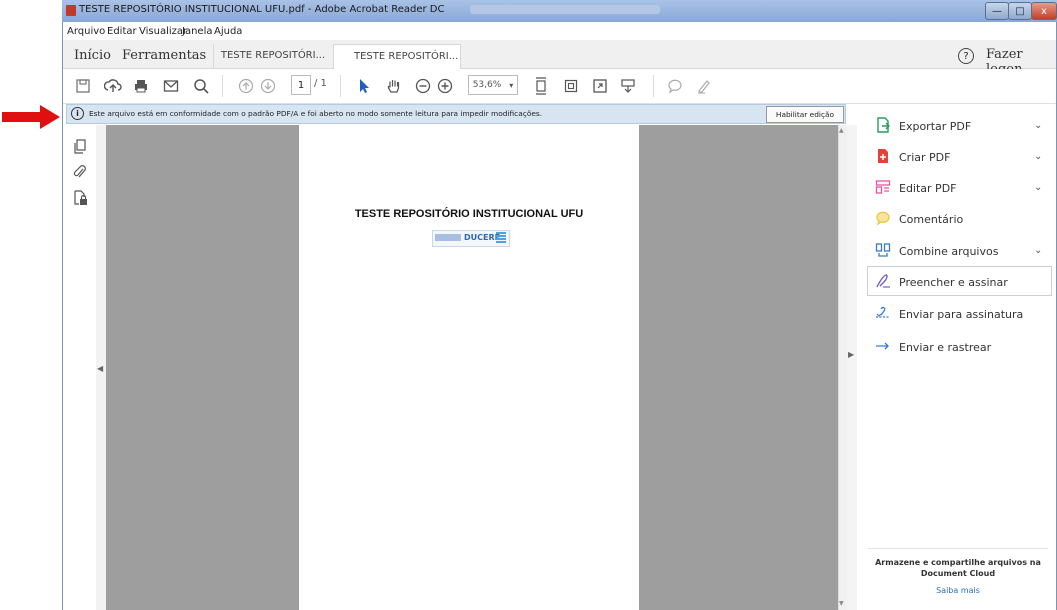  Describe the element at coordinates (851, 354) in the screenshot. I see `chevron-right-icon: ▶` at that location.